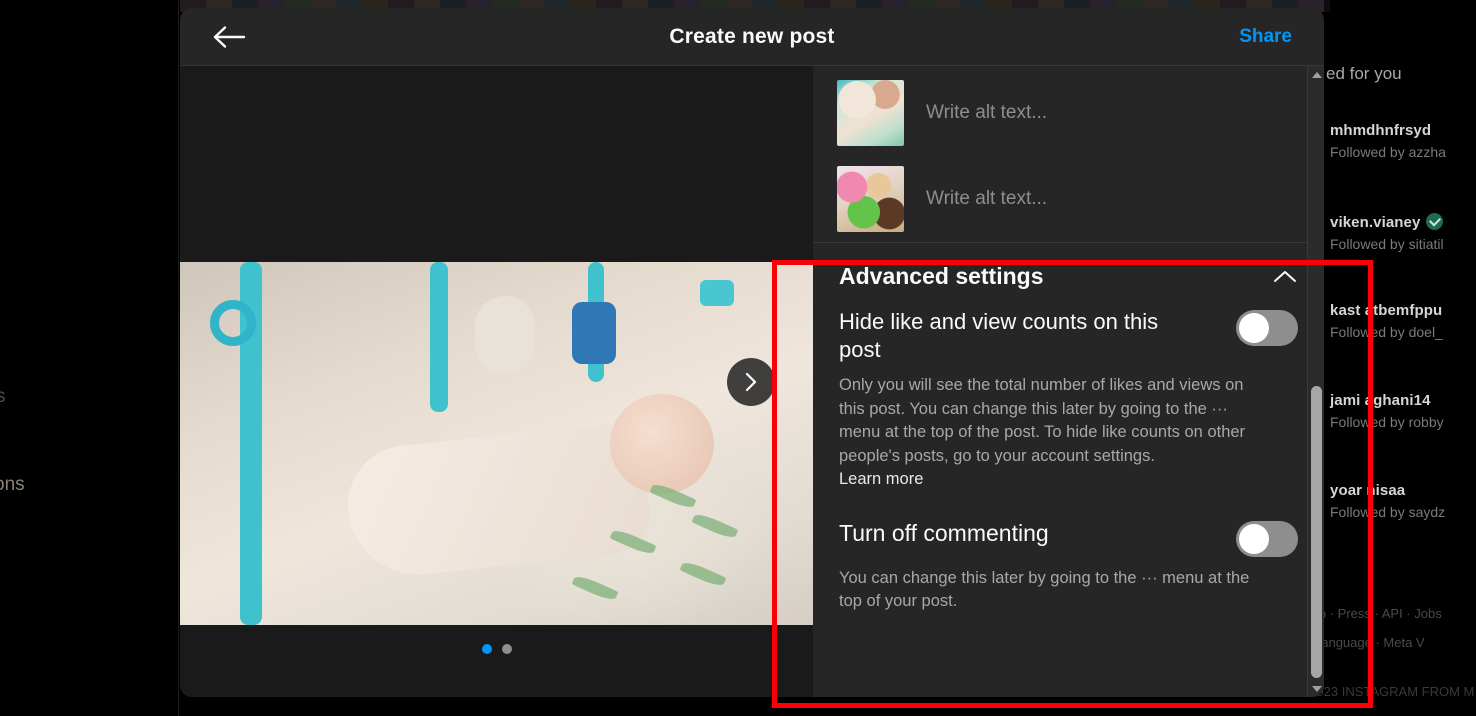 The image size is (1476, 716). I want to click on suggestions-heading: ed for you, so click(1364, 73).